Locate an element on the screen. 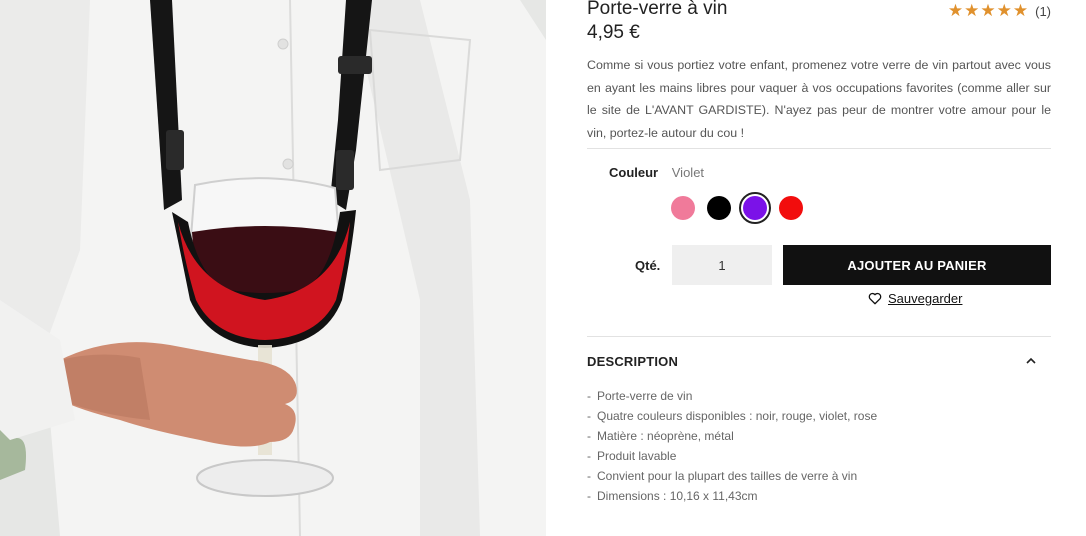 The height and width of the screenshot is (536, 1086). color-label: Couleur is located at coordinates (634, 172).